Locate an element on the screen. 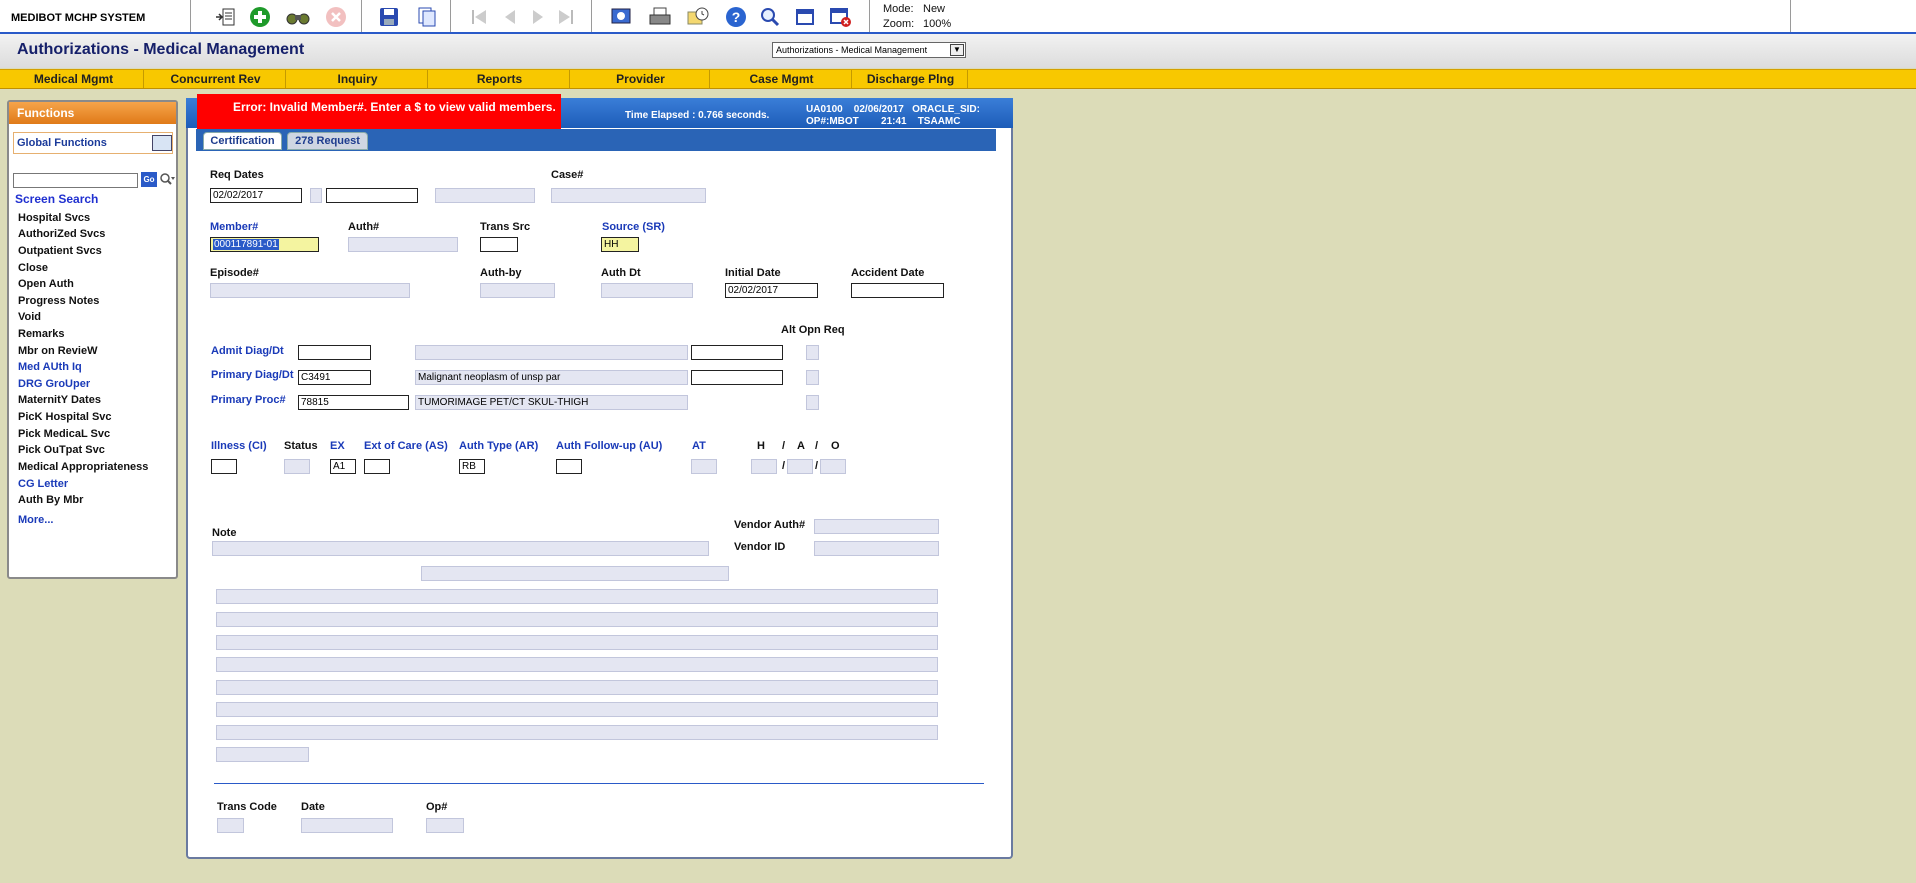 The height and width of the screenshot is (883, 1916). screen-icon is located at coordinates (621, 17).